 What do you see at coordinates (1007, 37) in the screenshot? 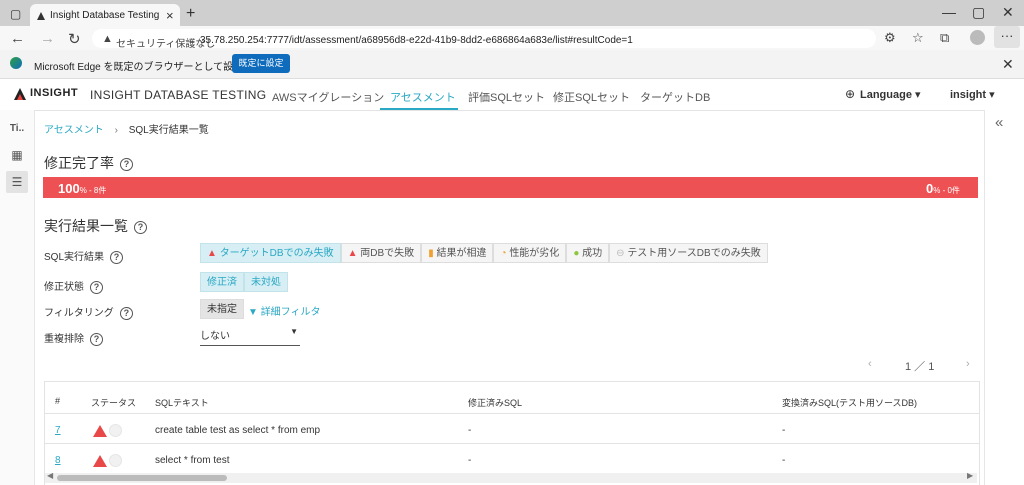
I see `more-menu-icon: ···` at bounding box center [1007, 37].